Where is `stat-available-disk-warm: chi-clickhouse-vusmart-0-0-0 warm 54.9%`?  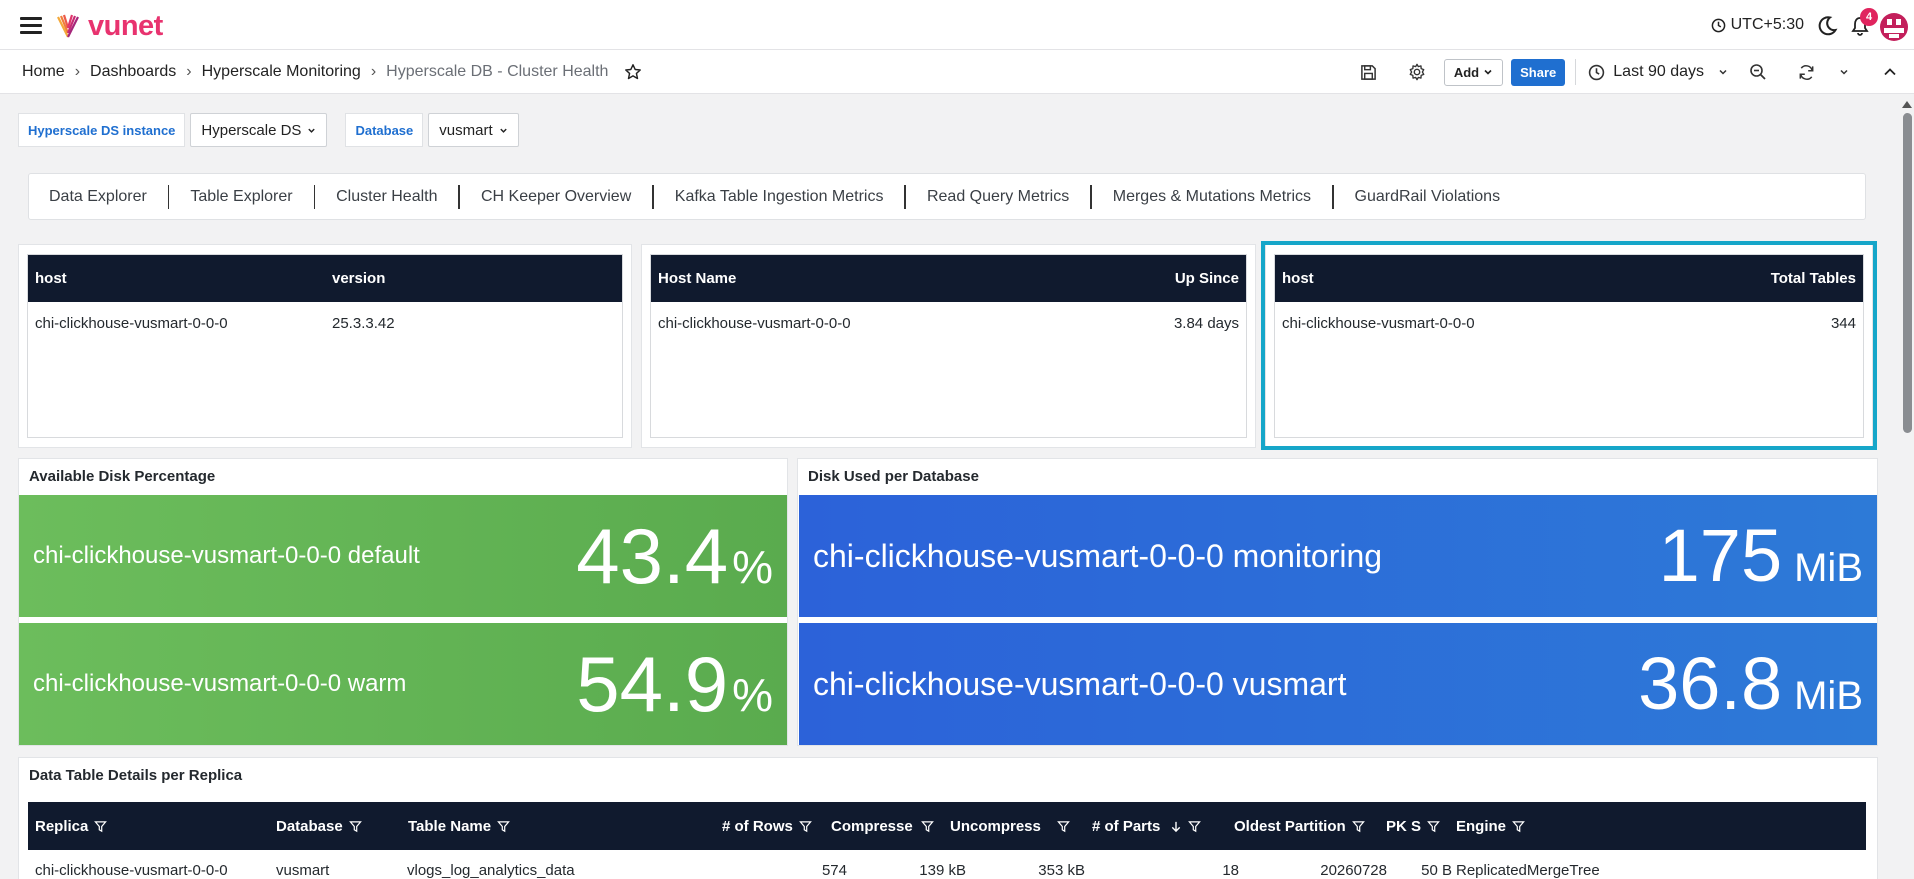
stat-available-disk-warm: chi-clickhouse-vusmart-0-0-0 warm 54.9% is located at coordinates (403, 684).